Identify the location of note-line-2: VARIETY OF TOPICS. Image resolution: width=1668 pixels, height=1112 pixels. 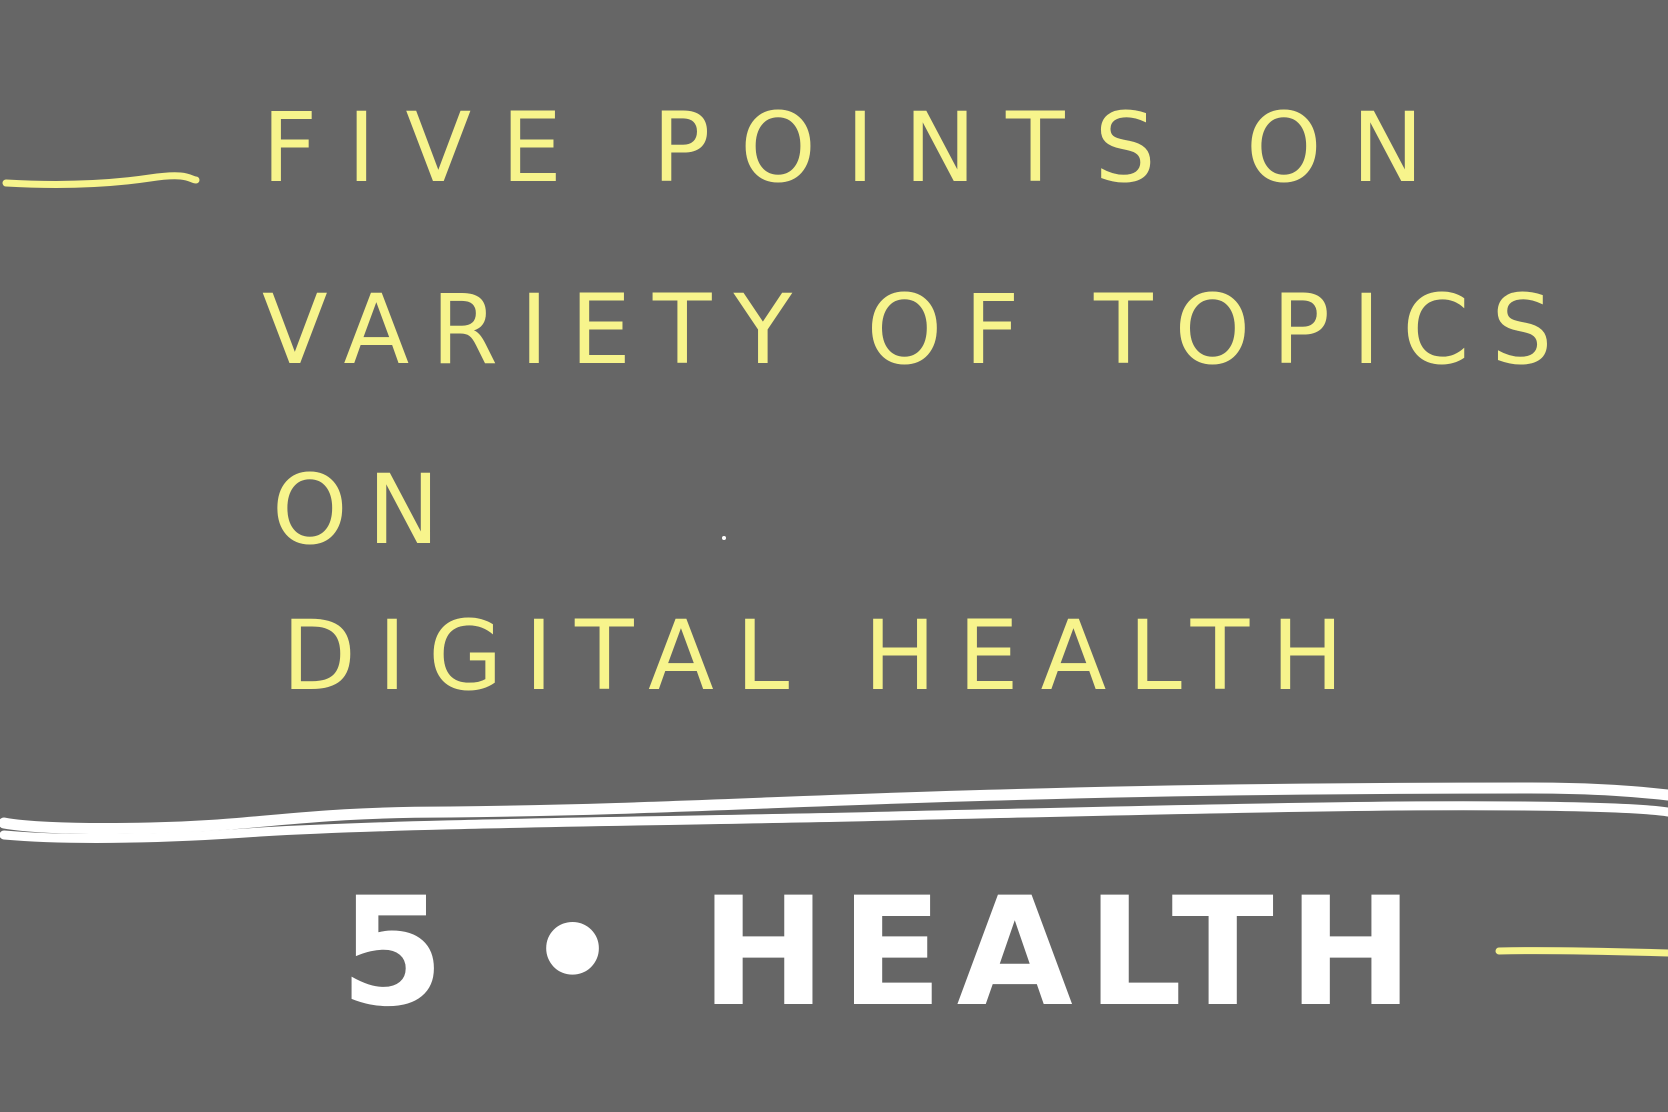
(918, 330).